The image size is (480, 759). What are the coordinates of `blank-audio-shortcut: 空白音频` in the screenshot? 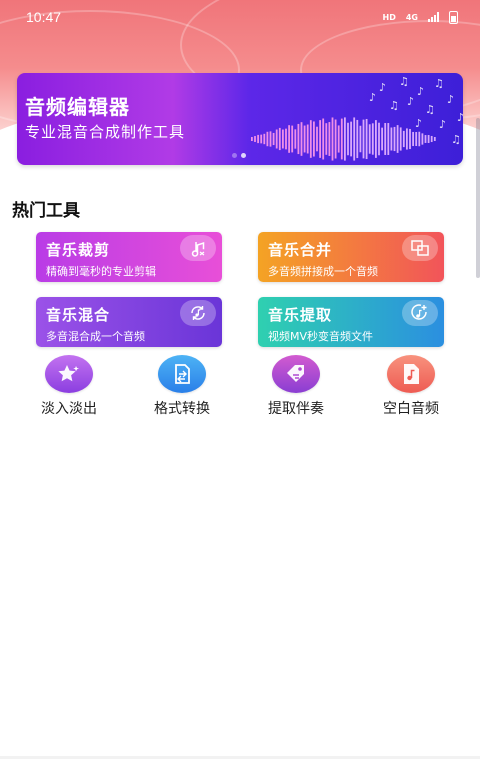 It's located at (411, 386).